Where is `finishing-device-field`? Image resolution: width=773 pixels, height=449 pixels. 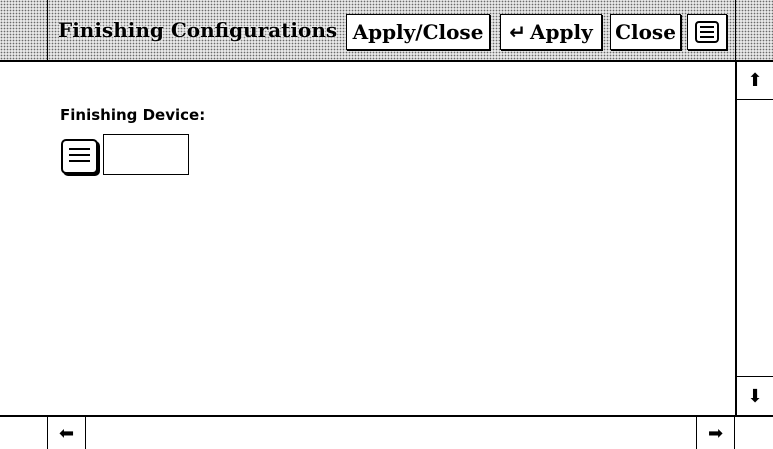
finishing-device-field is located at coordinates (146, 154).